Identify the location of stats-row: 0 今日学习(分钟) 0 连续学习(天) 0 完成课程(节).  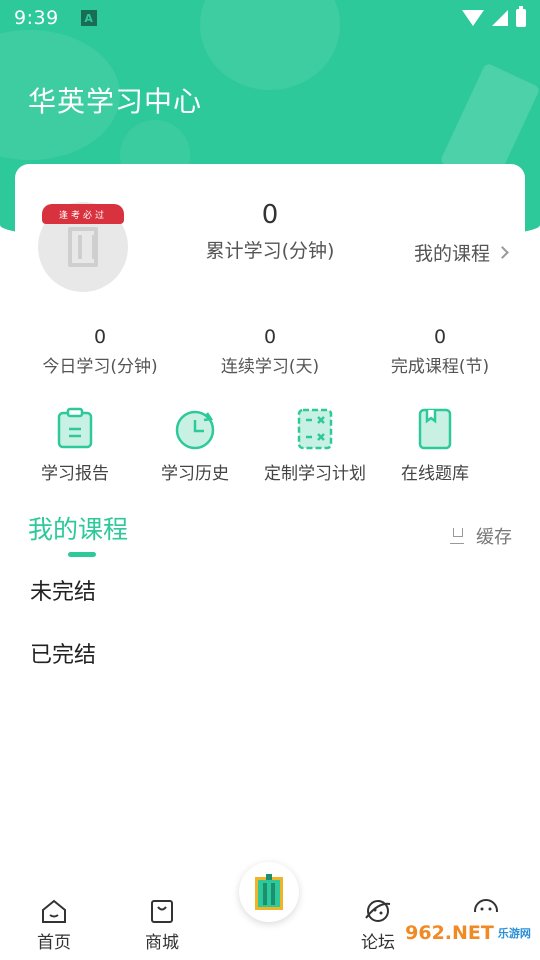
(270, 351).